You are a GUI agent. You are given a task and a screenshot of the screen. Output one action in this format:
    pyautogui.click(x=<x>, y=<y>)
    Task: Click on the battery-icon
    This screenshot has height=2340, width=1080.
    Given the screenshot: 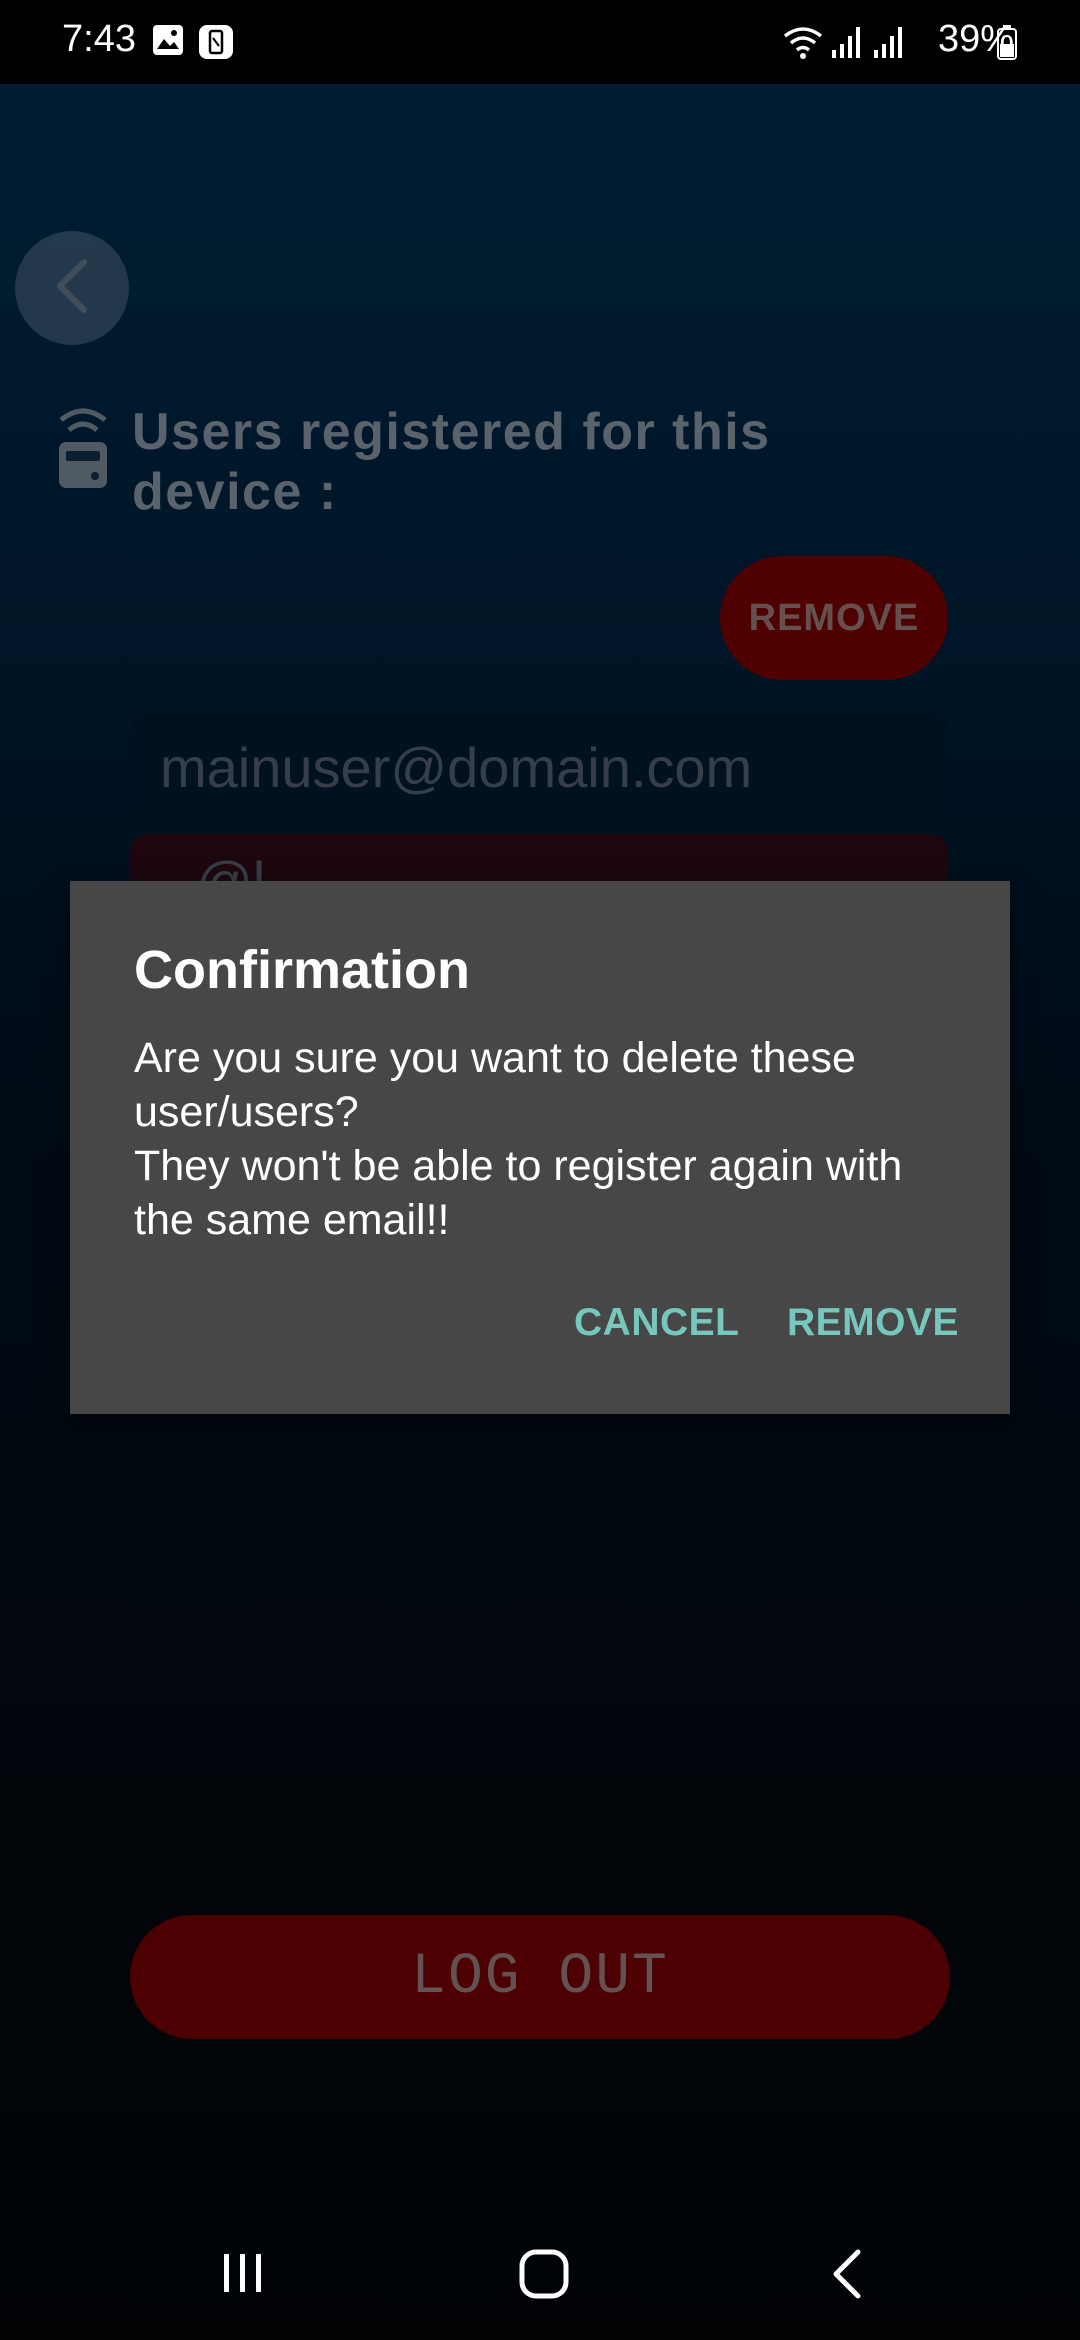 What is the action you would take?
    pyautogui.click(x=1007, y=44)
    